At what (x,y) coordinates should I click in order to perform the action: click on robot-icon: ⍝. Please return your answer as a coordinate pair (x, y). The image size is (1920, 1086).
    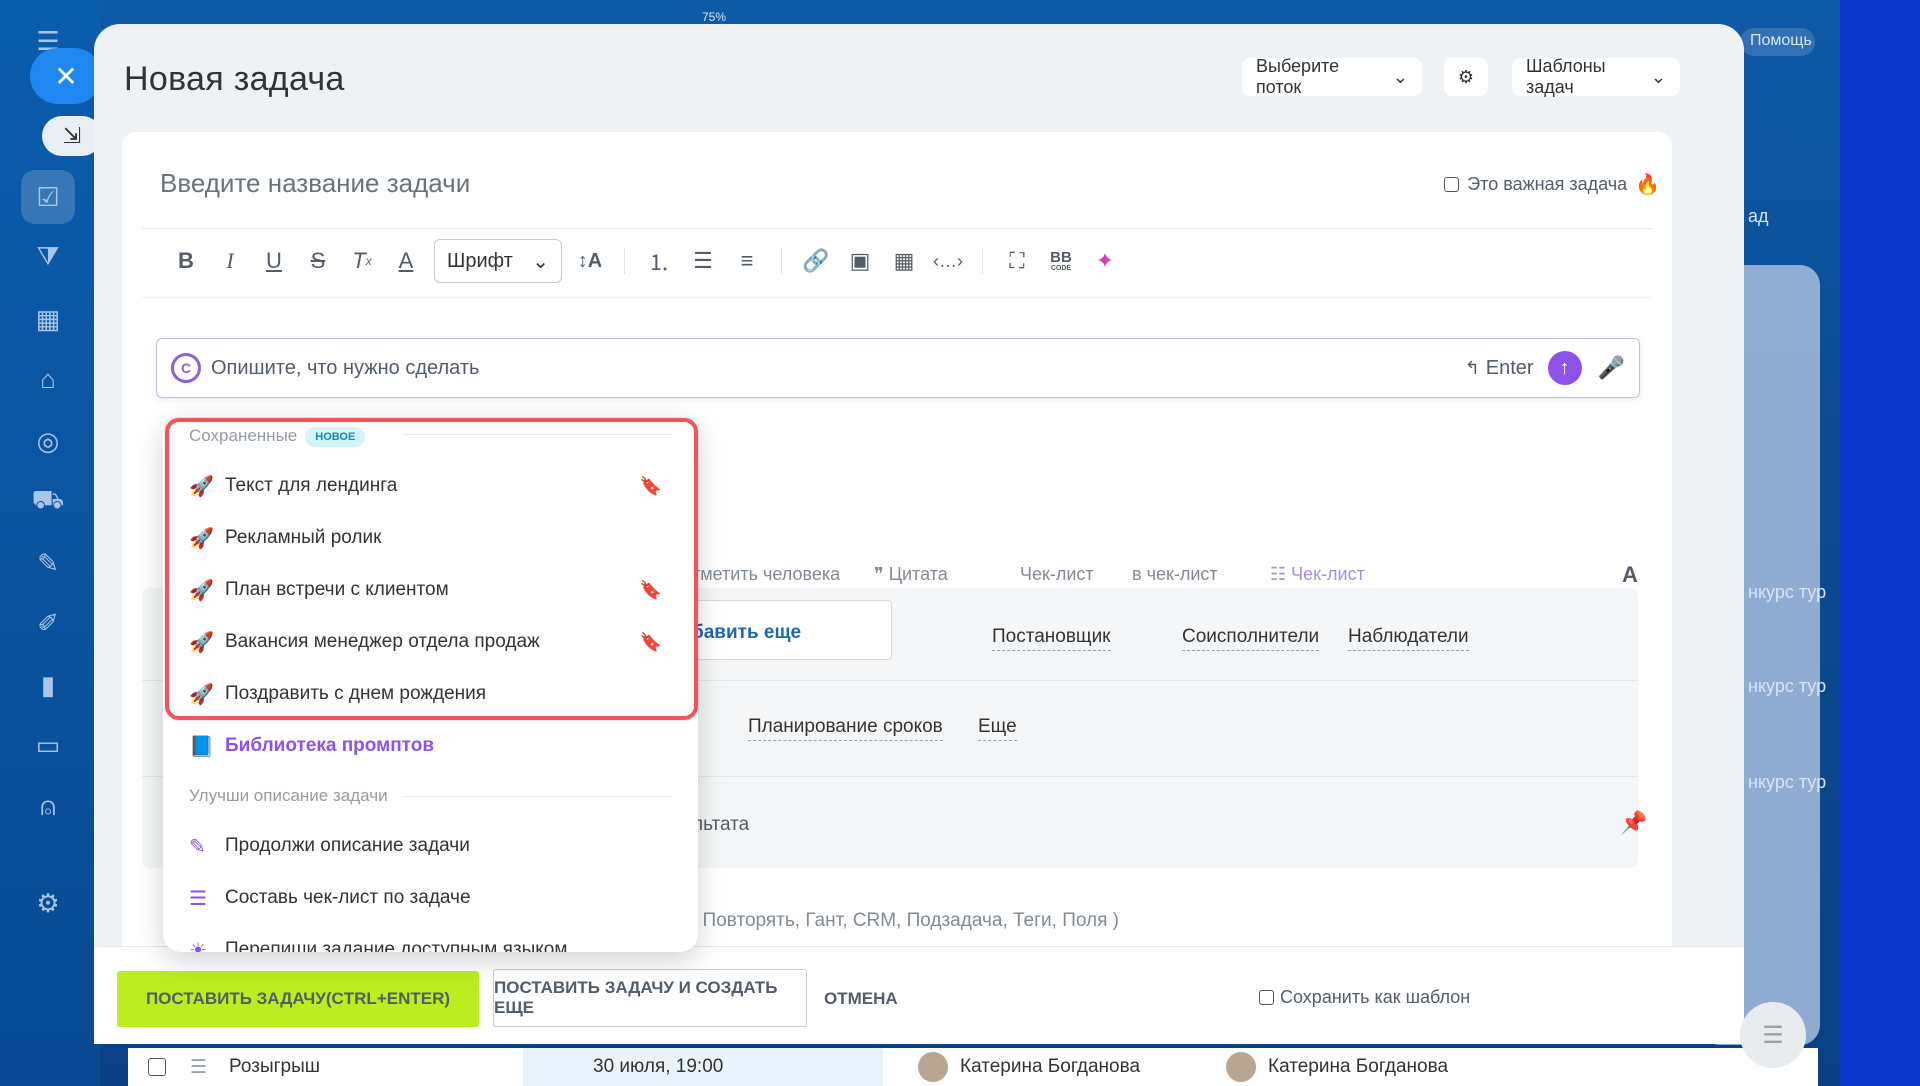
    Looking at the image, I should click on (48, 807).